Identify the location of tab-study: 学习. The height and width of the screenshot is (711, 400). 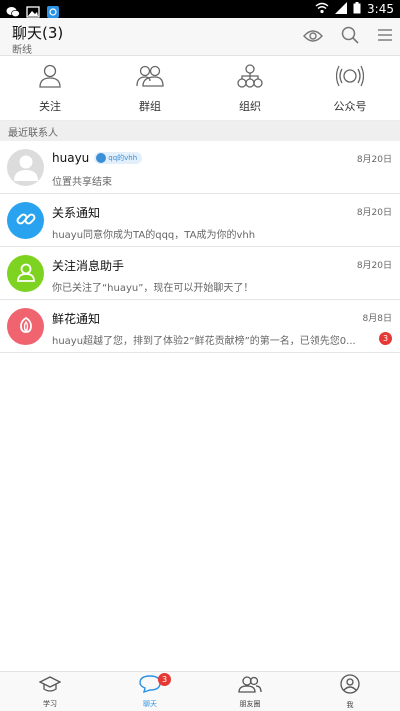
(50, 691).